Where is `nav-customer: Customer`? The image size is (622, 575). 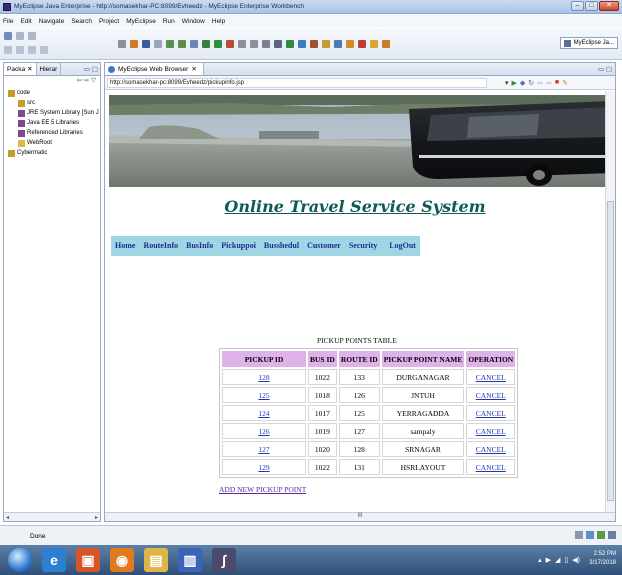
nav-customer: Customer is located at coordinates (324, 246).